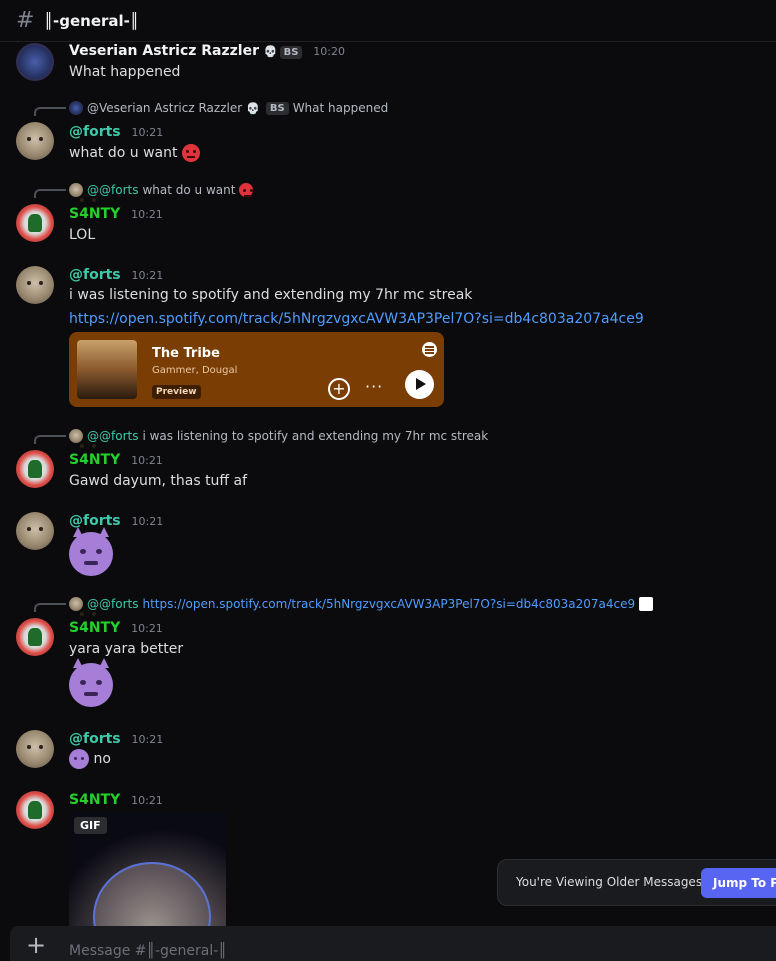  What do you see at coordinates (339, 389) in the screenshot?
I see `add-to-library-button: +` at bounding box center [339, 389].